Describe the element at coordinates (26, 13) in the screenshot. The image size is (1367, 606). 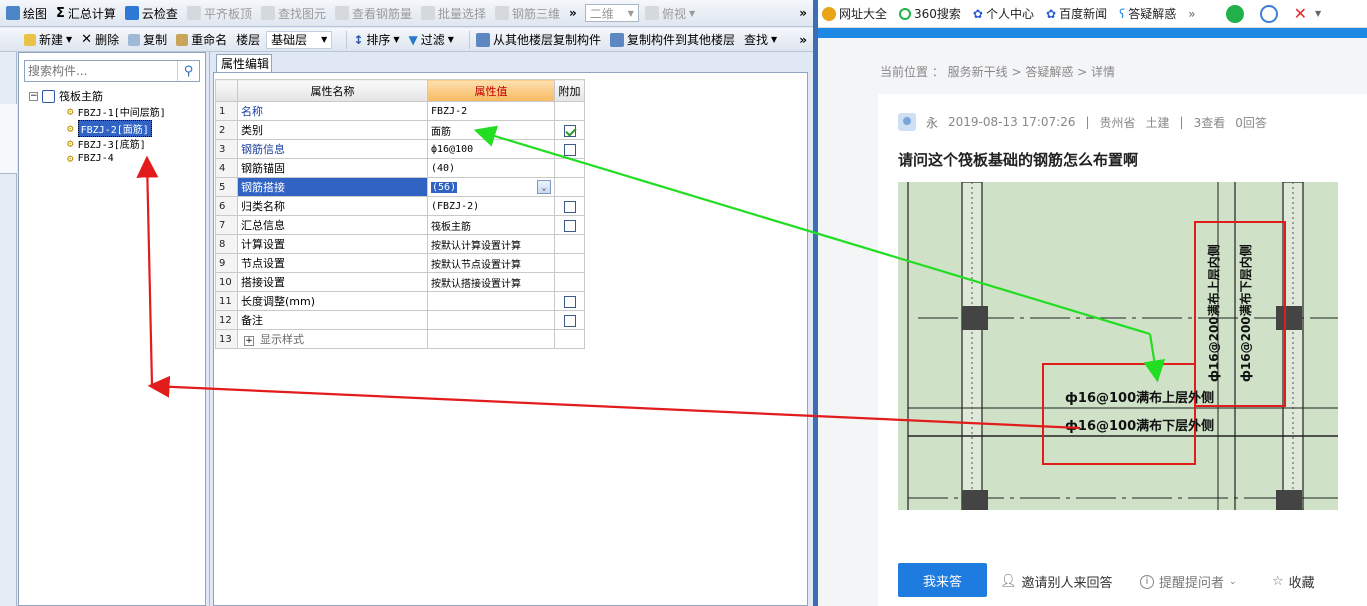
I see `draw-button: 绘图` at that location.